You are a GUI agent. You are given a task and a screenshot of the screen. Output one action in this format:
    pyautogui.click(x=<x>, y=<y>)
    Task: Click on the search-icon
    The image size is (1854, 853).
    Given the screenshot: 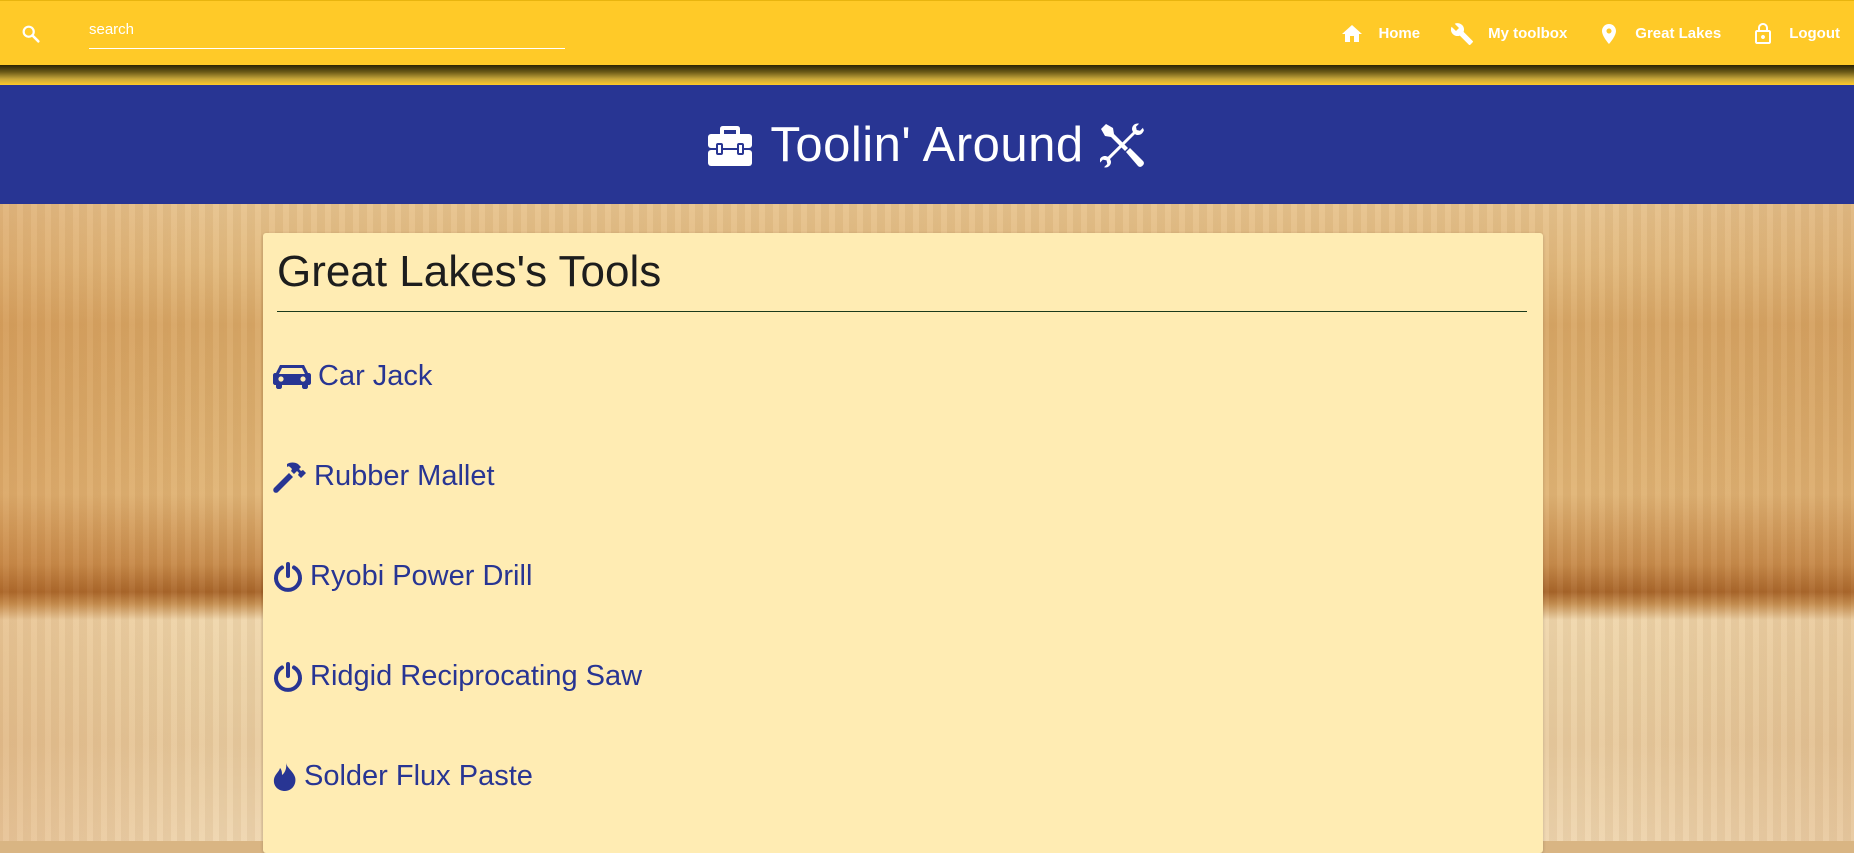 What is the action you would take?
    pyautogui.click(x=31, y=34)
    